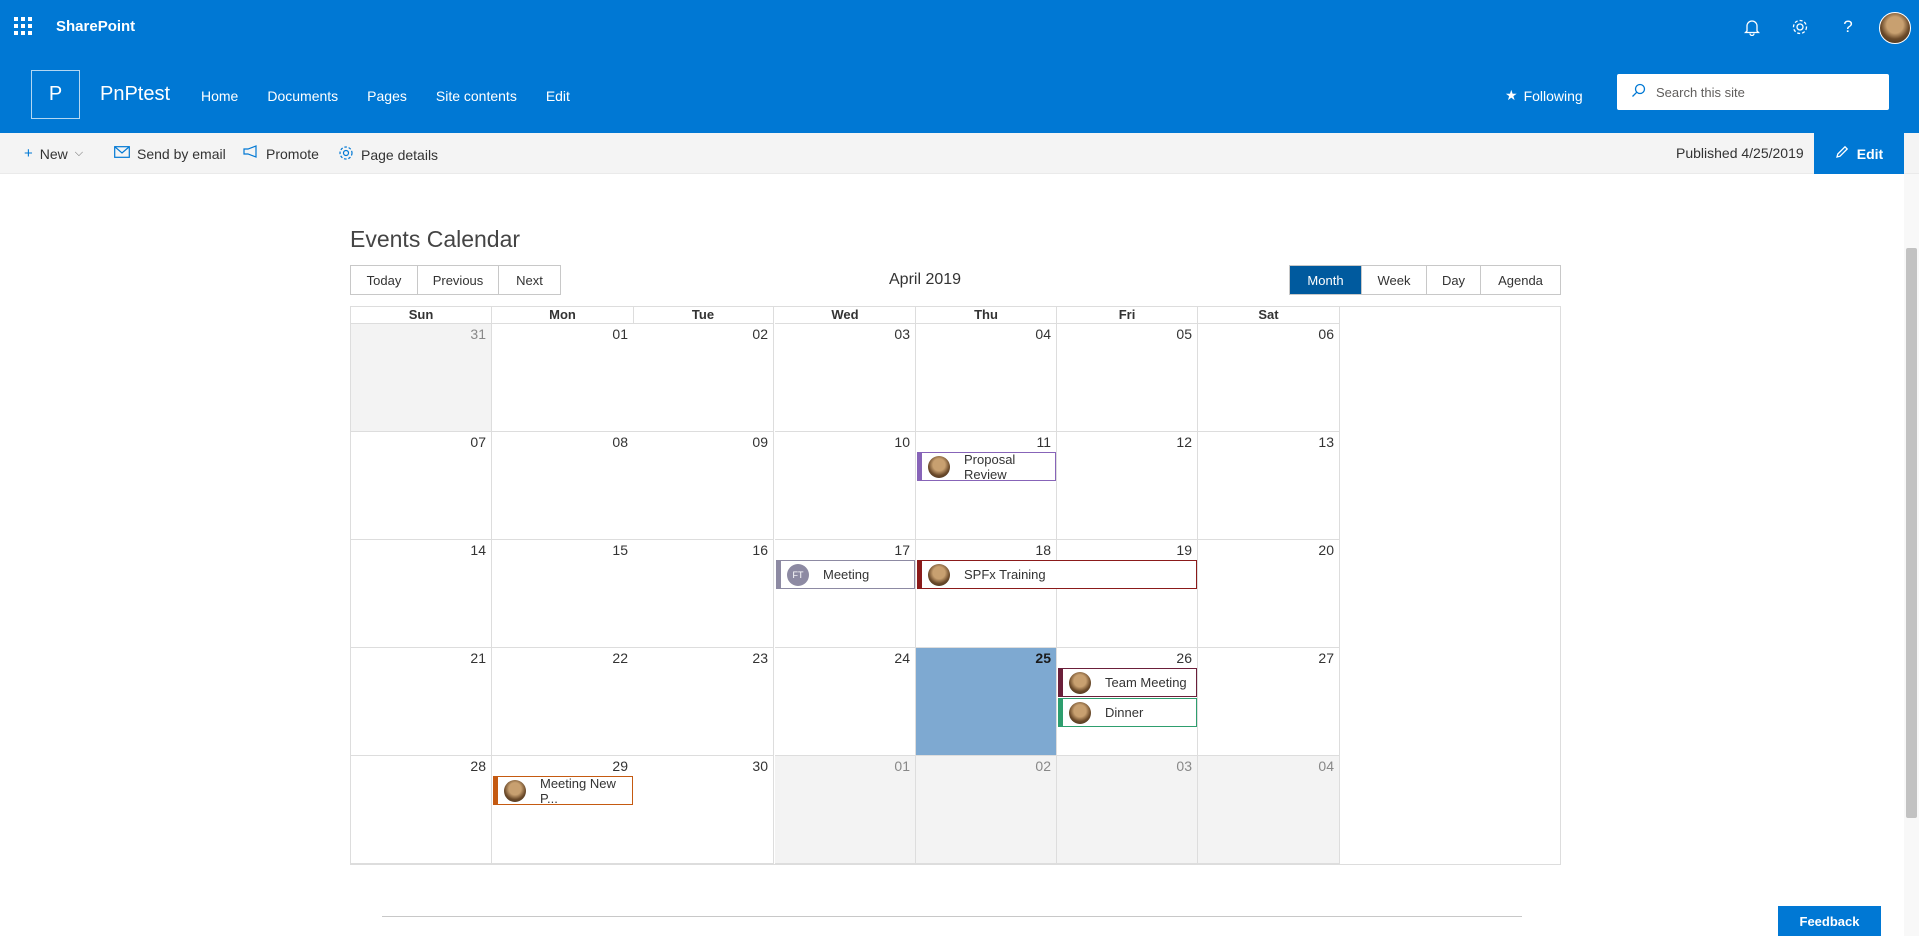 This screenshot has width=1919, height=936. What do you see at coordinates (990, 466) in the screenshot?
I see `event-title: Proposal Review` at bounding box center [990, 466].